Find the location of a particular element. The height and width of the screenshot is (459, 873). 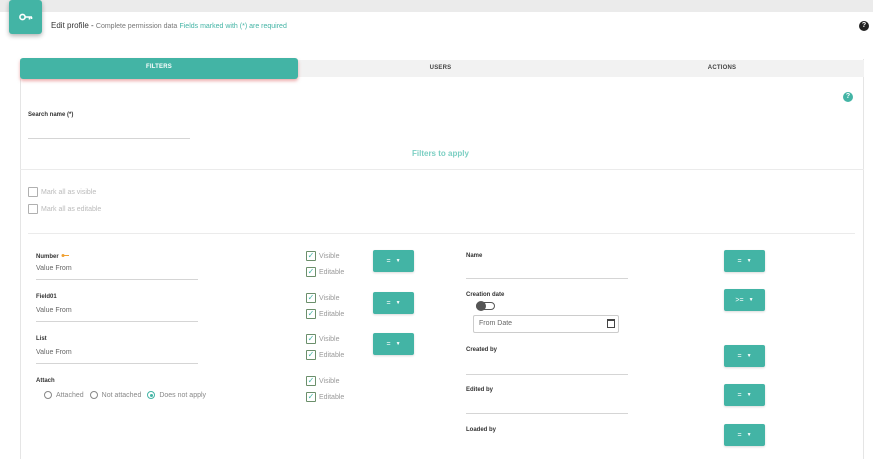

field-field01-visible: ✓ Visible is located at coordinates (323, 298).